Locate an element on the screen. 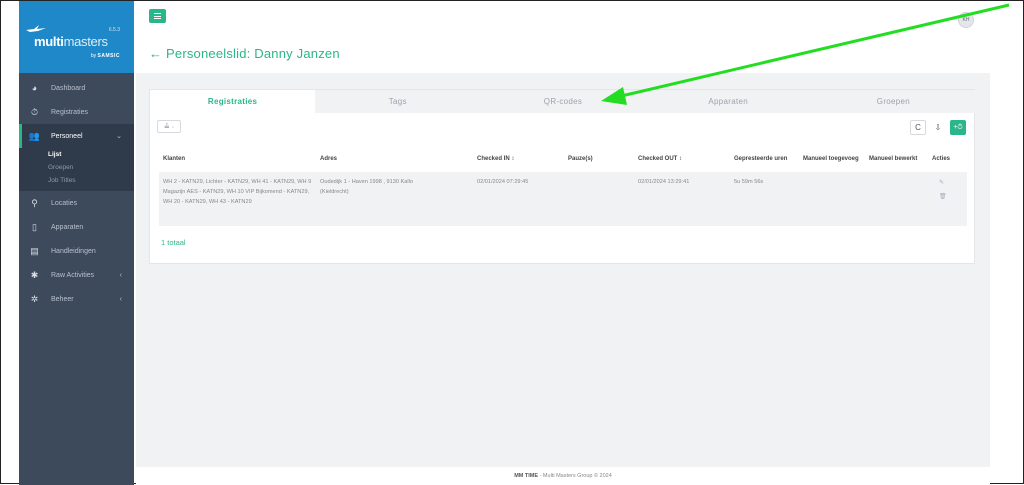 This screenshot has height=485, width=1024. cell-gepresteerde-uren: 5u 59m 56s is located at coordinates (749, 182).